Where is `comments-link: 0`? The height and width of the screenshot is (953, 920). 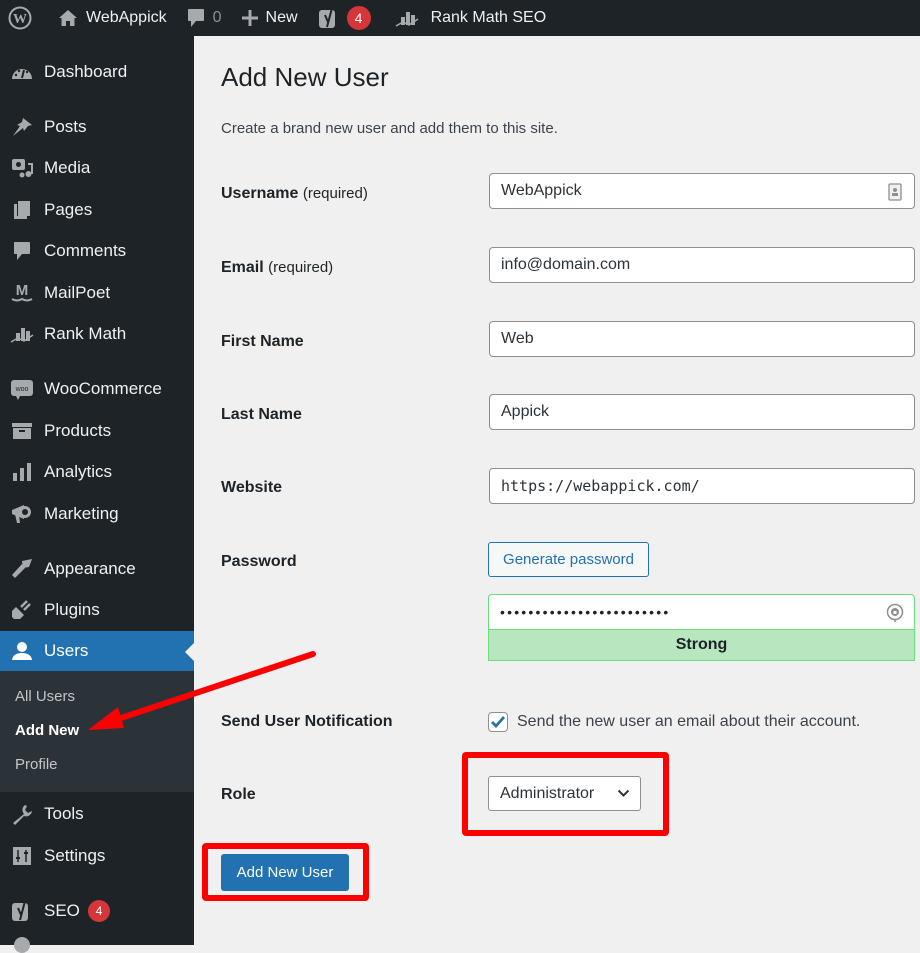
comments-link: 0 is located at coordinates (204, 18).